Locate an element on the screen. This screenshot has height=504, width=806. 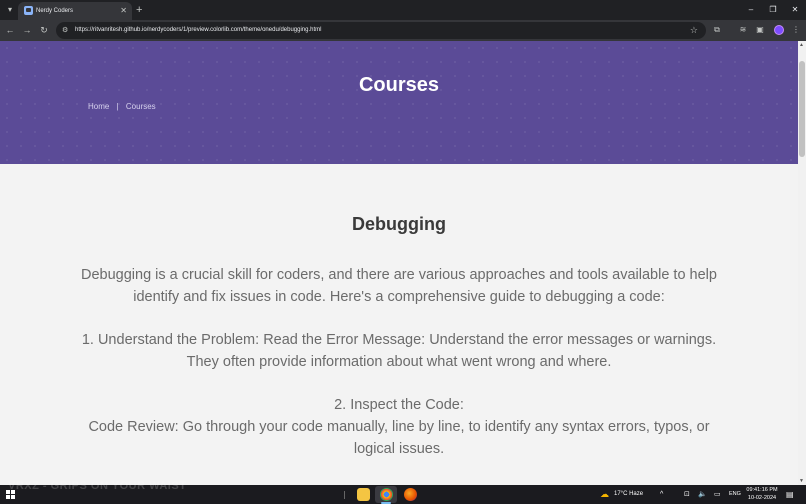
browser-tab-bar: ▾ Nerdy Coders ✕ + – ❐ ✕ is located at coordinates (403, 10).